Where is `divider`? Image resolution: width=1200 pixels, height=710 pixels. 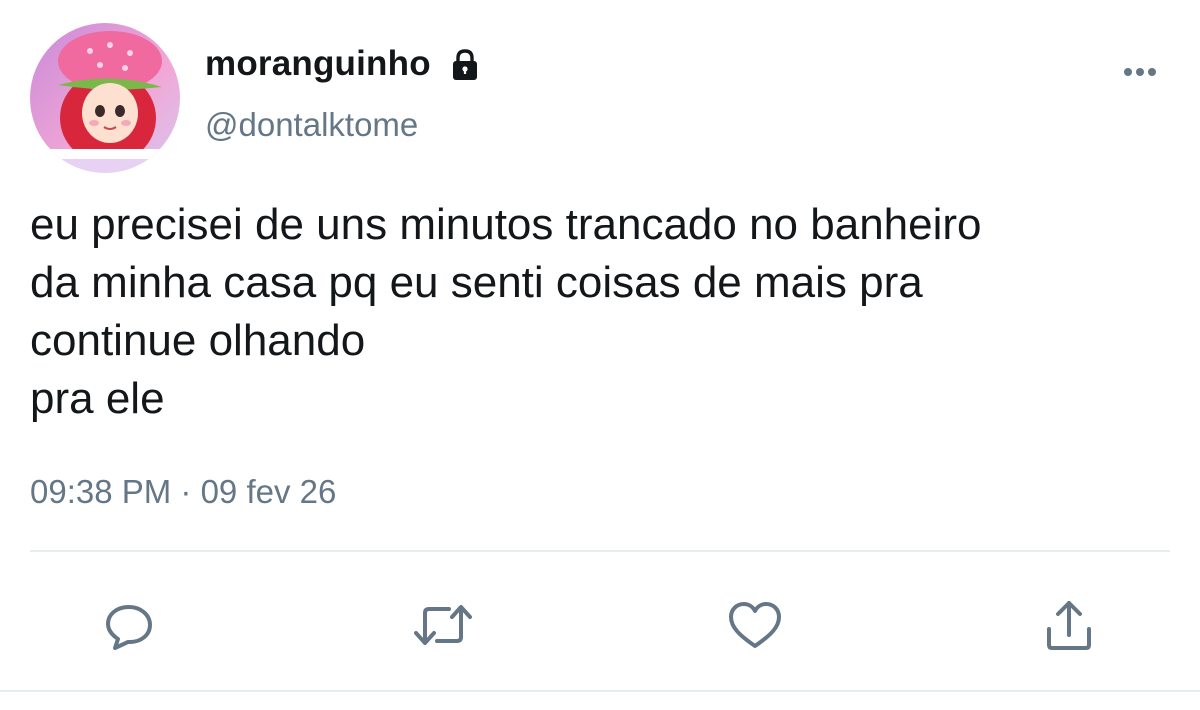
divider is located at coordinates (600, 551).